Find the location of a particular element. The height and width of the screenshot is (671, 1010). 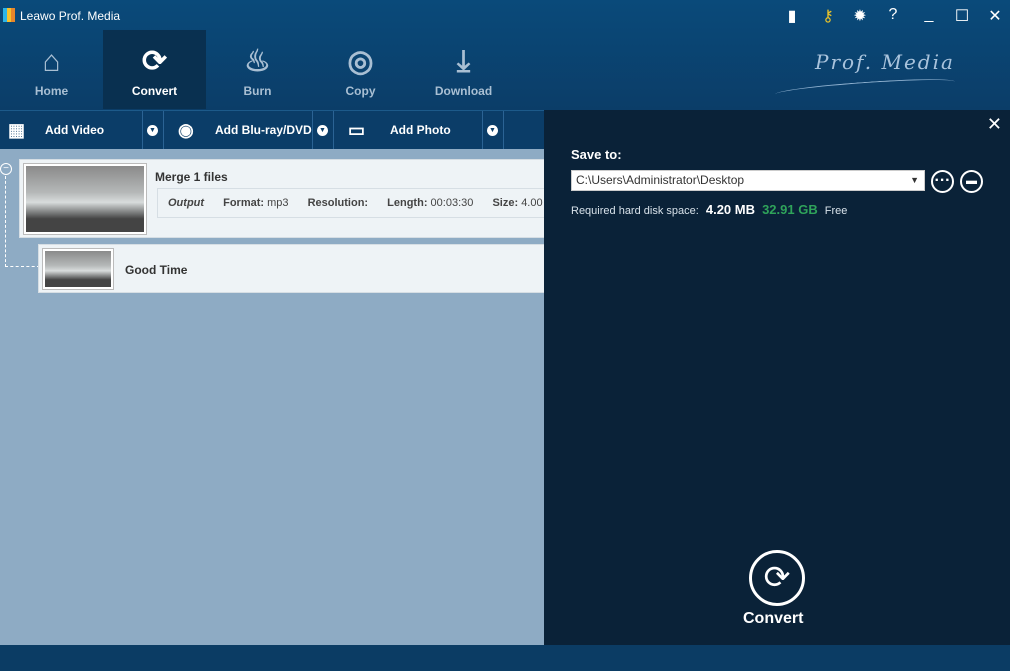

close-button: ✕ is located at coordinates (995, 16).